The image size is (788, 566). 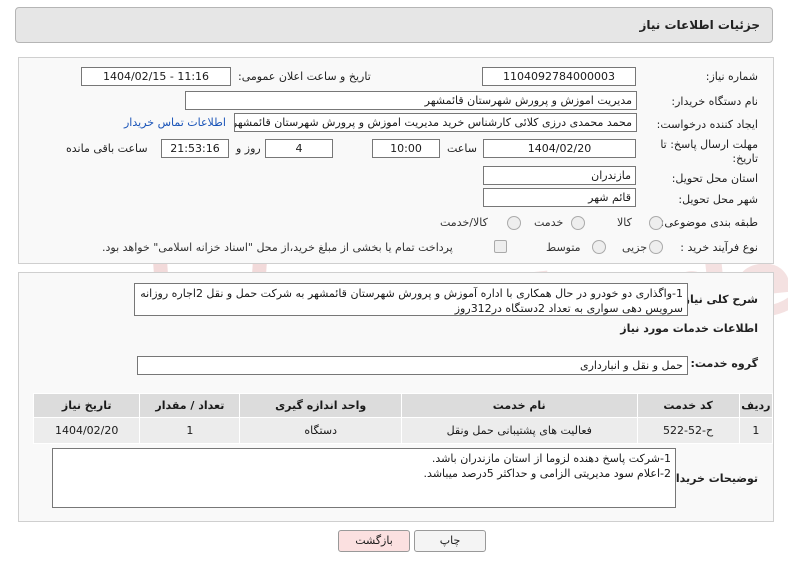 I want to click on province-label: استان محل تحویل:, so click(x=714, y=178).